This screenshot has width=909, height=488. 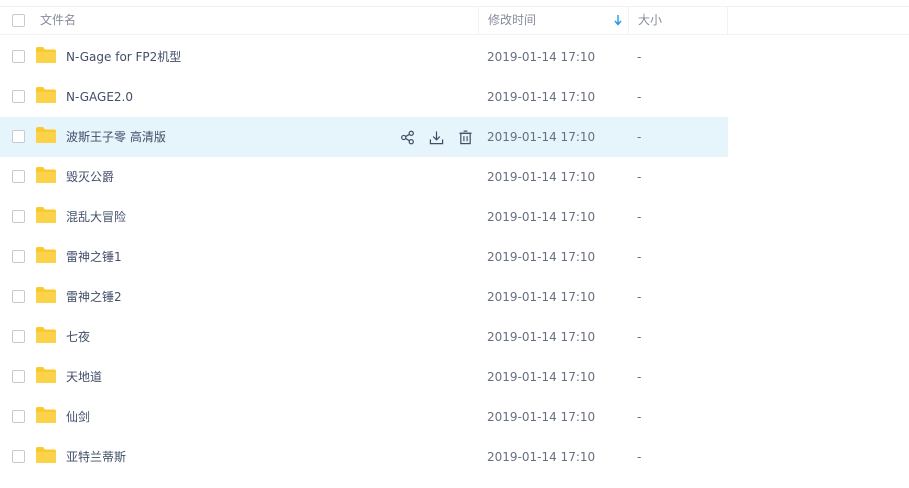 What do you see at coordinates (454, 337) in the screenshot?
I see `file-row: 七夜 2019-01-14 17:10 -` at bounding box center [454, 337].